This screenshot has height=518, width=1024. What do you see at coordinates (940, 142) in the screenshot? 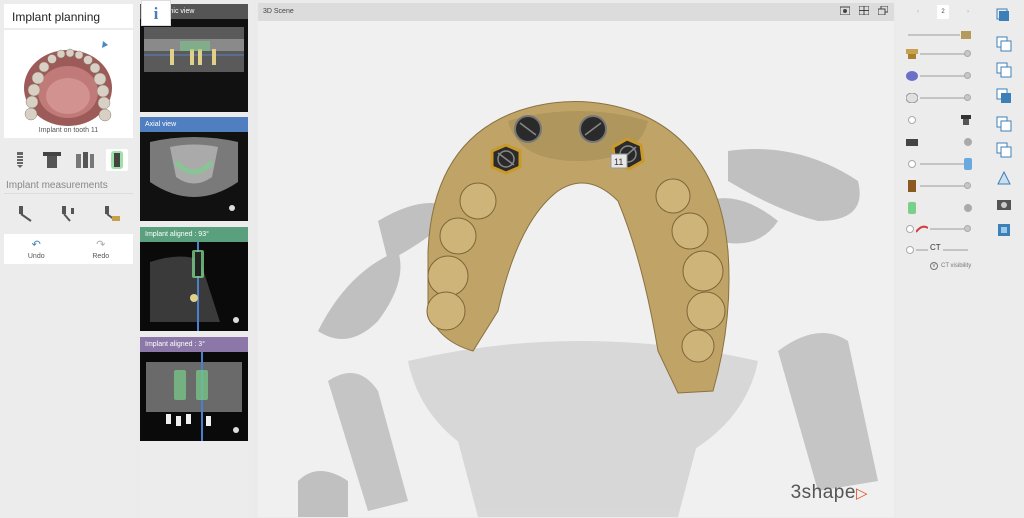
I see `guide-toggle` at bounding box center [940, 142].